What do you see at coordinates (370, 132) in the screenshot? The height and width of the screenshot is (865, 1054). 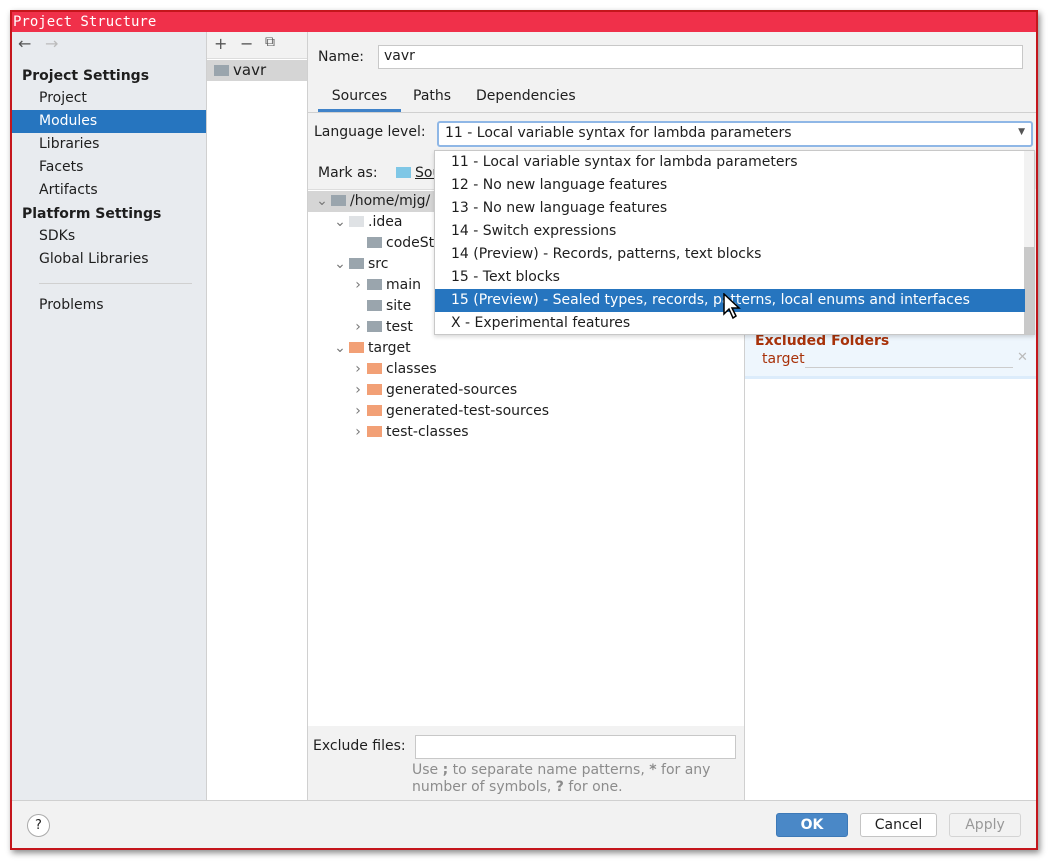 I see `language-level-label: Language level:` at bounding box center [370, 132].